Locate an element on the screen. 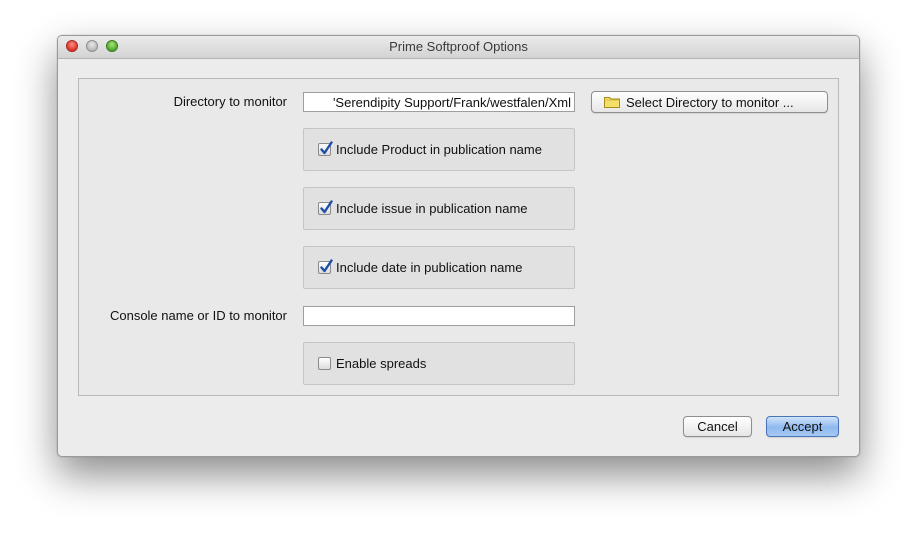 The height and width of the screenshot is (534, 915). include-issue-option: Include issue in publication name is located at coordinates (423, 208).